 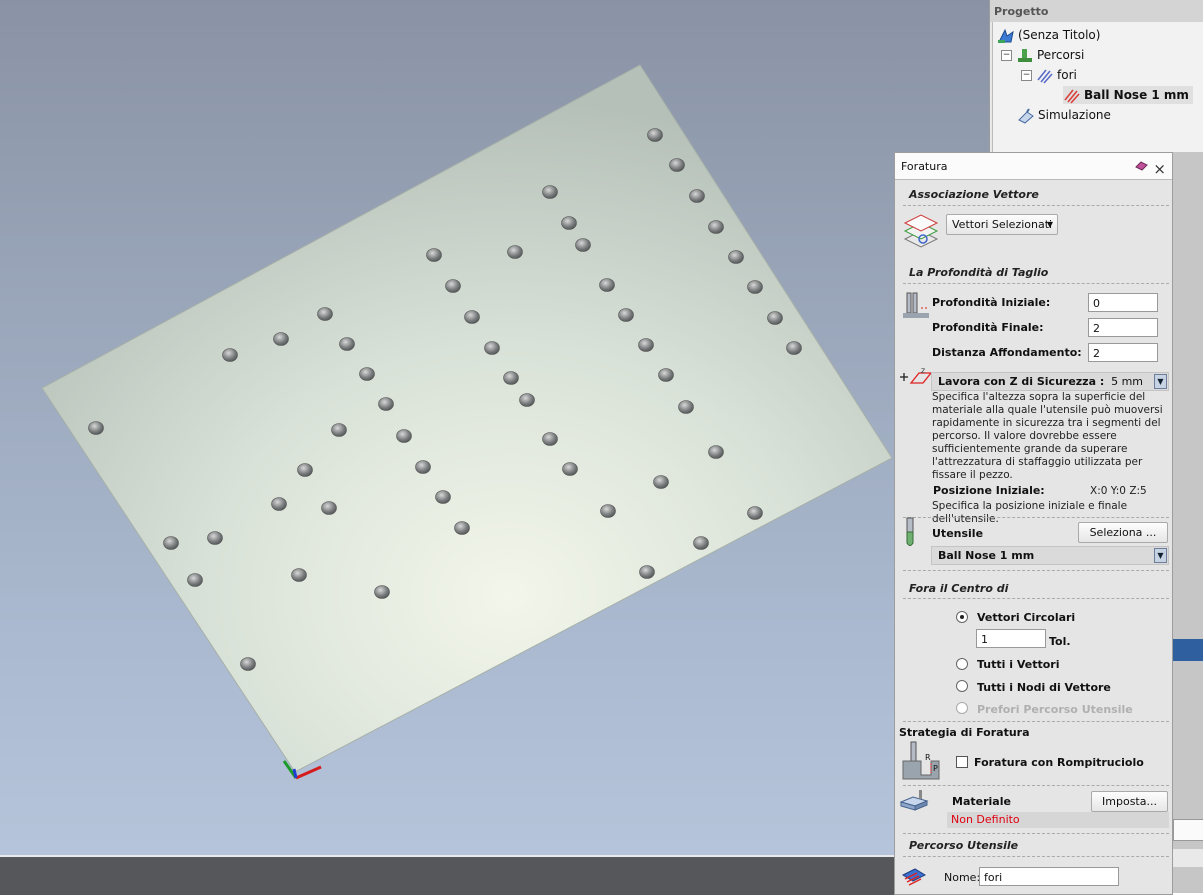 I want to click on material-label: Materiale, so click(x=981, y=801).